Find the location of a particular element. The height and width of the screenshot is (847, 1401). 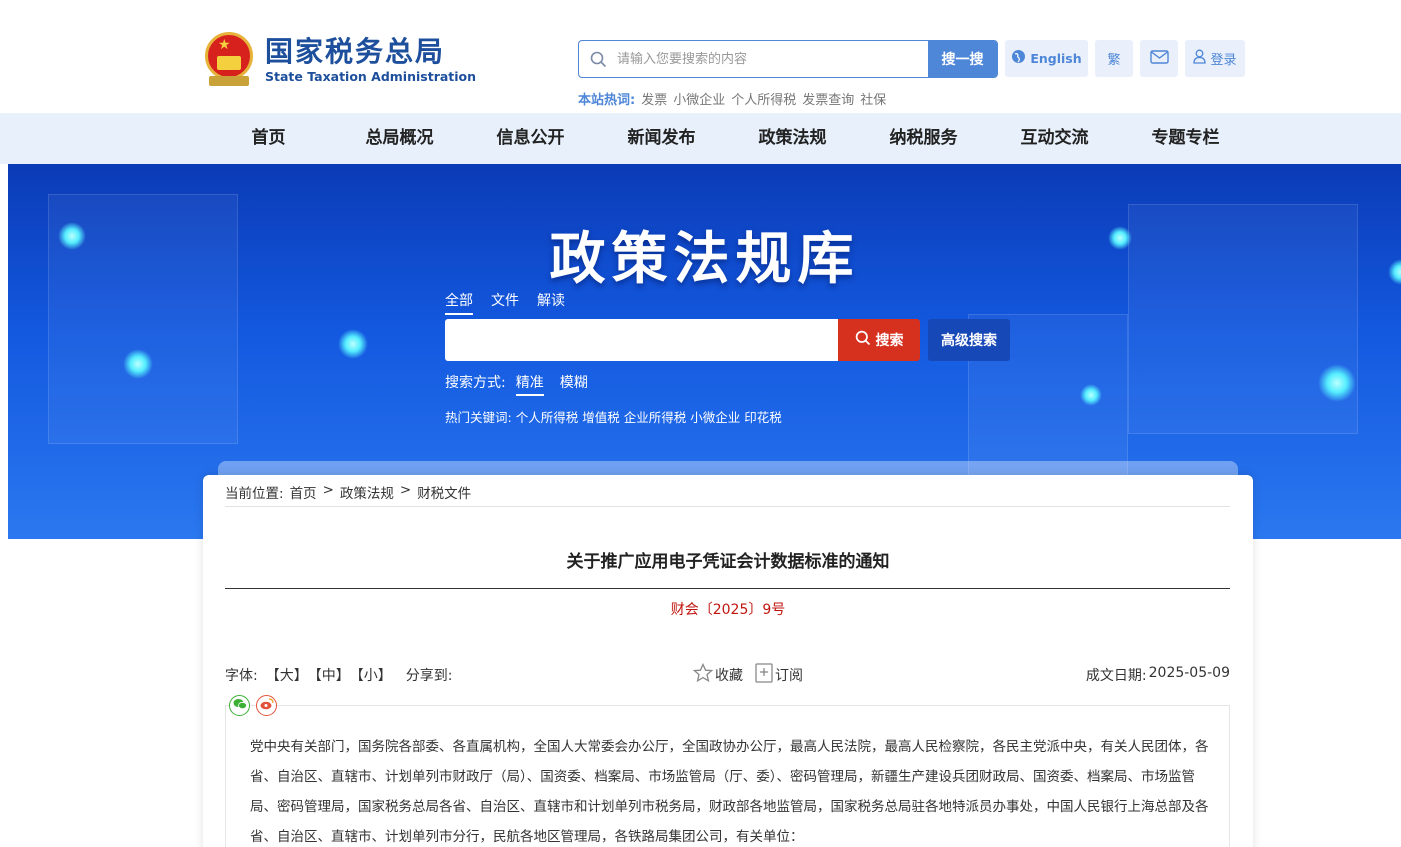

main-nav: 首页 总局概况 信息公开 新闻发布 政策法规 纳税服务 互动交流 专题专栏 is located at coordinates (700, 138).